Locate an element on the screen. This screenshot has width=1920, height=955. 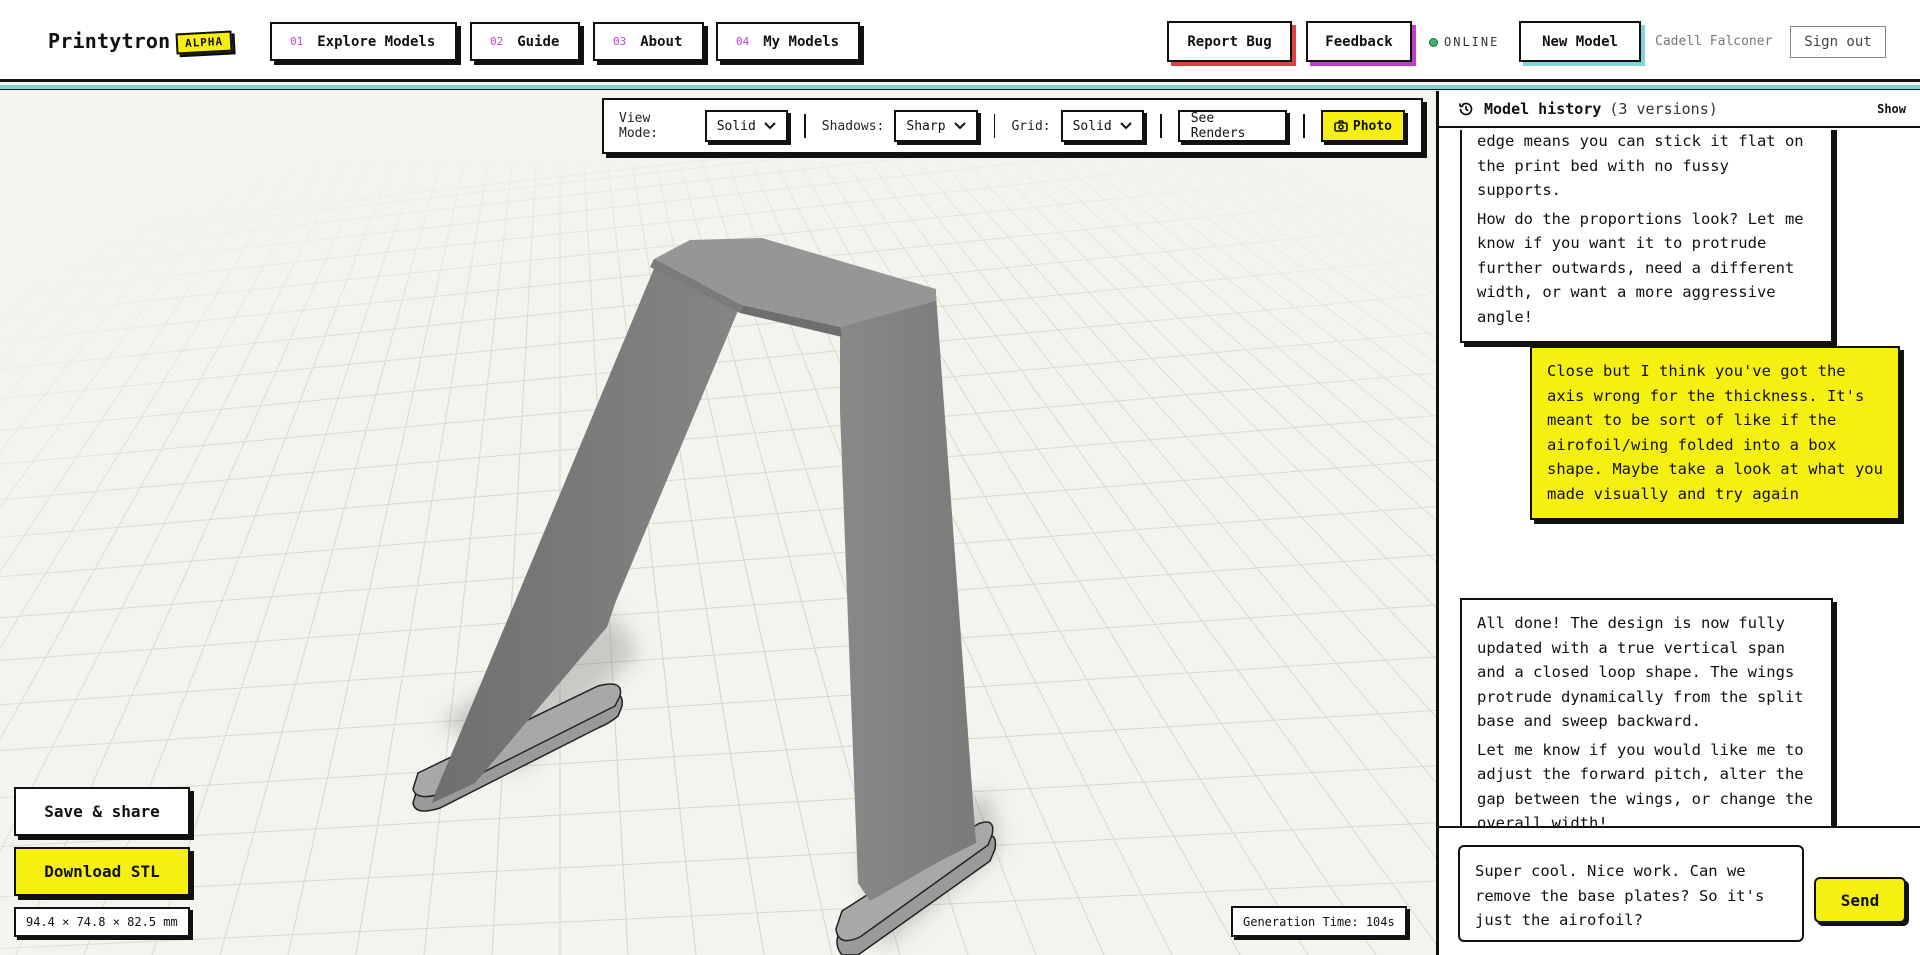
header-accent-bar is located at coordinates (960, 87).